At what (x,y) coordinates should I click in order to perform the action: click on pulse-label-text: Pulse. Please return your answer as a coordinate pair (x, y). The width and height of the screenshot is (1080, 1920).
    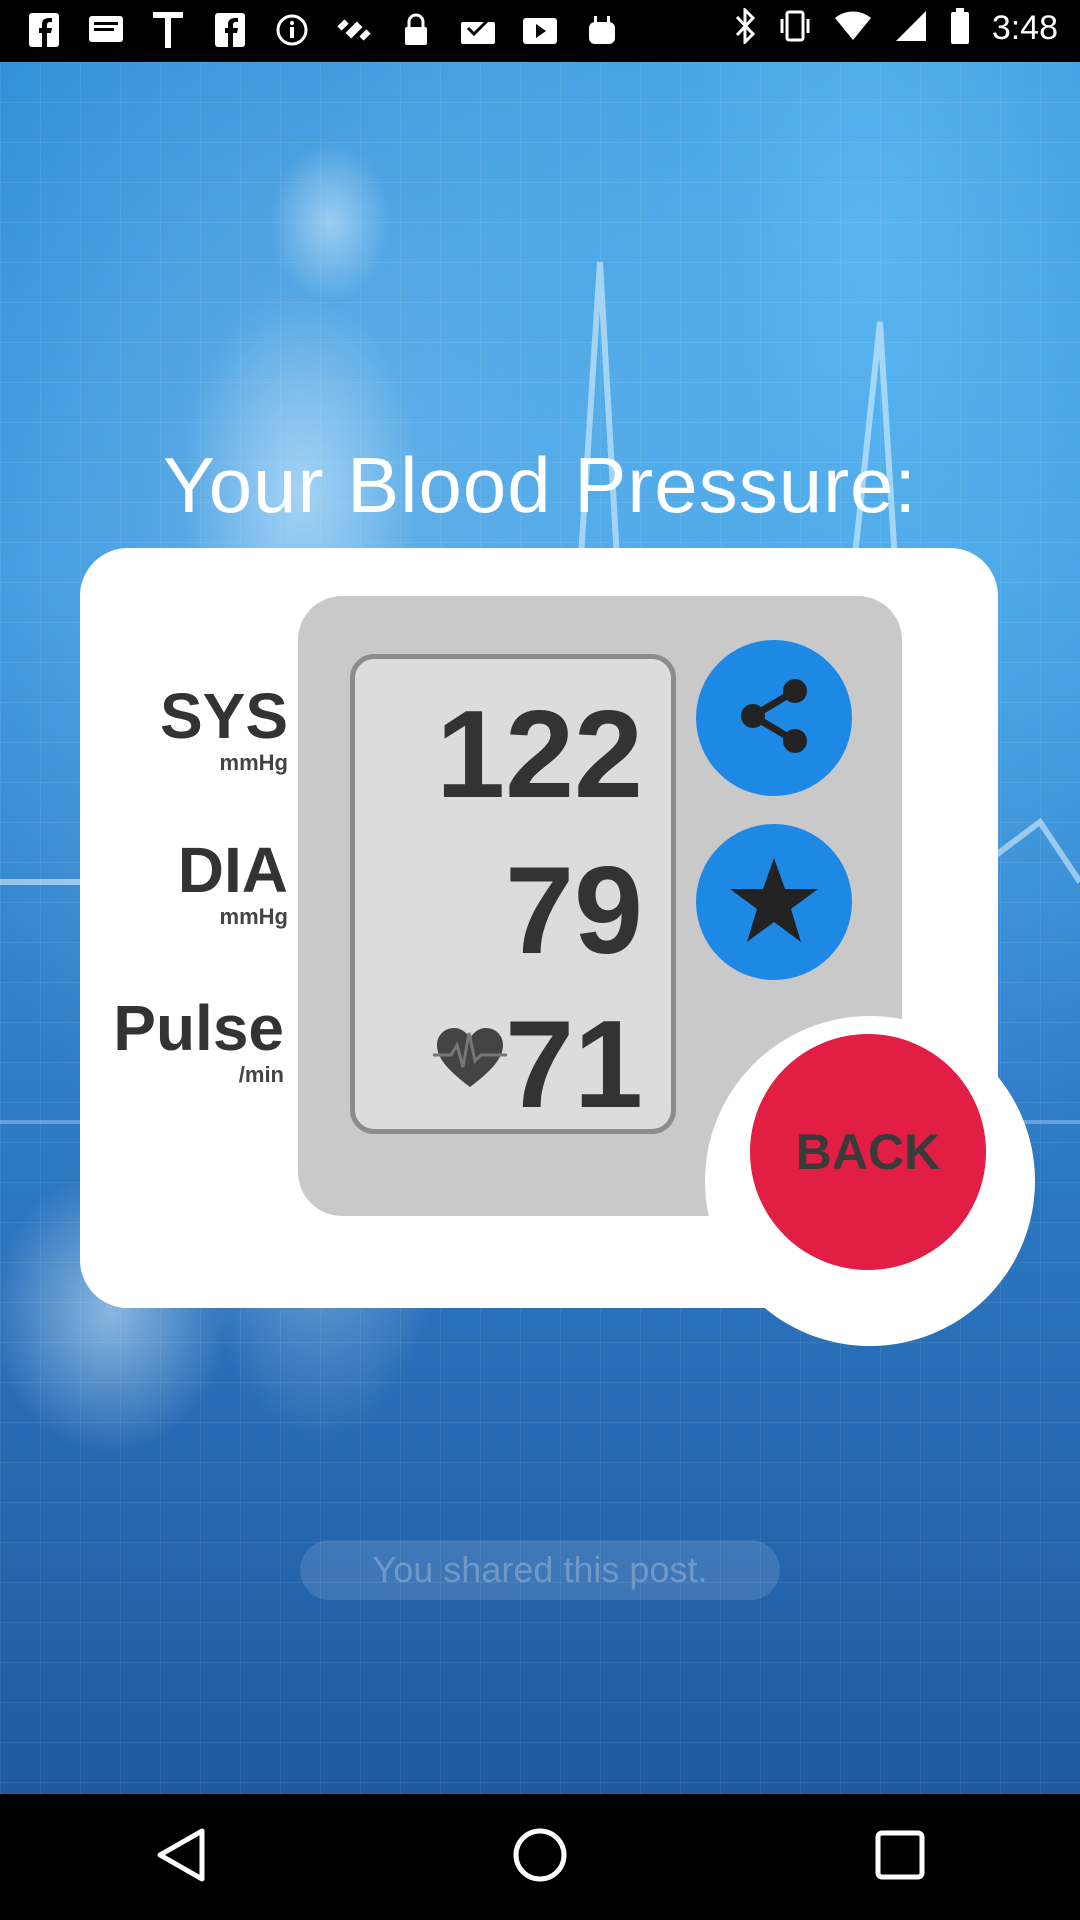
    Looking at the image, I should click on (198, 1028).